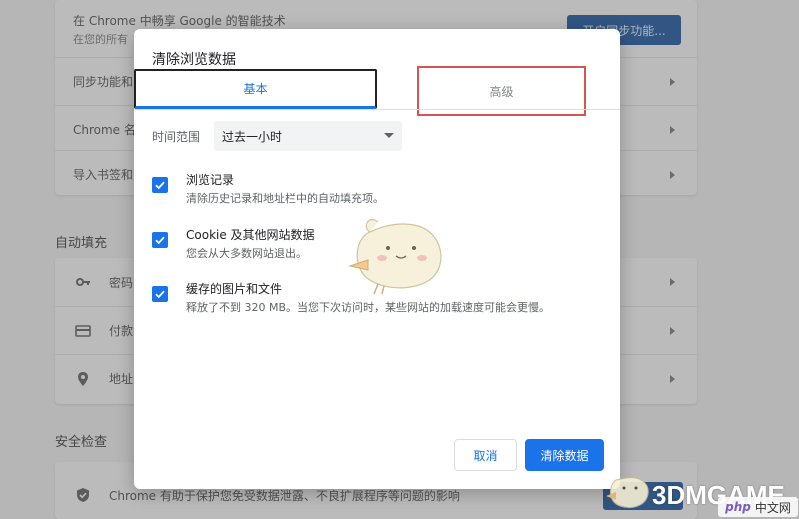 The width and height of the screenshot is (799, 519). What do you see at coordinates (234, 289) in the screenshot?
I see `option-title: 缓存的图片和文件` at bounding box center [234, 289].